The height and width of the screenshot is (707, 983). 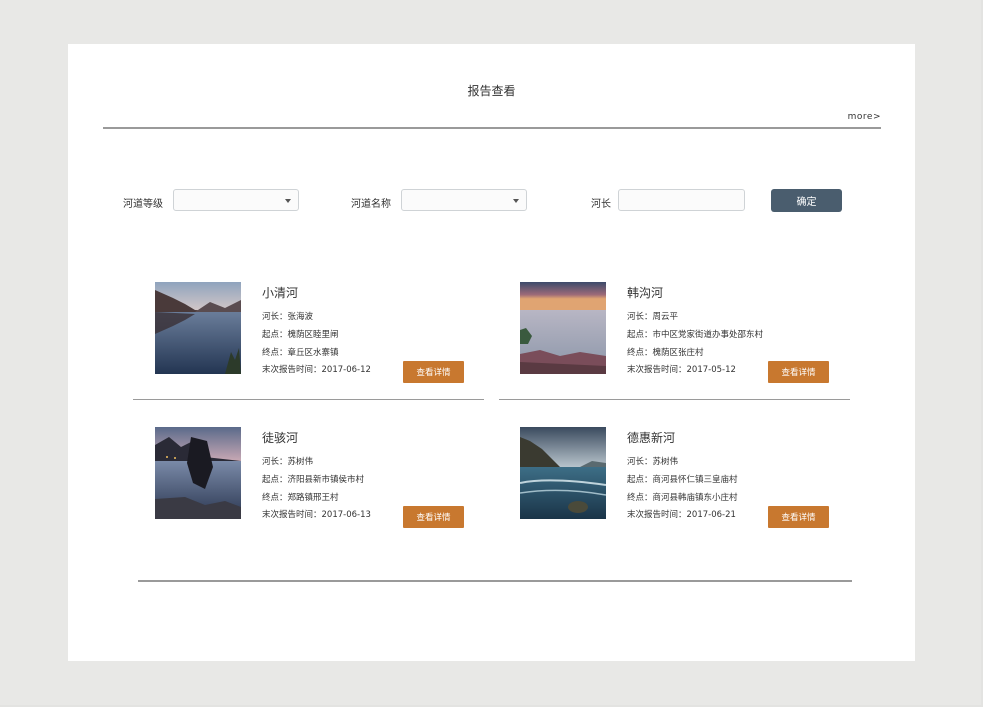 I want to click on river-chief: 河长：张海波, so click(x=288, y=317).